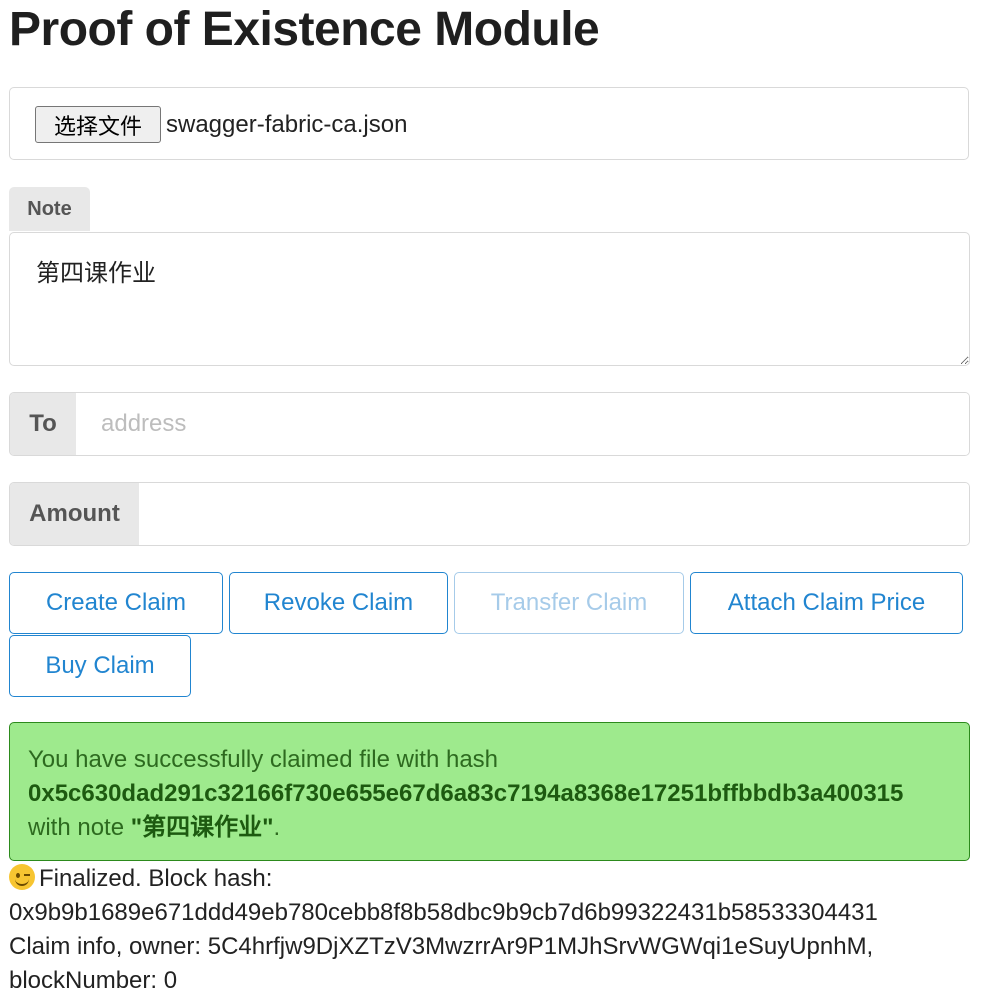 Image resolution: width=996 pixels, height=1002 pixels. Describe the element at coordinates (338, 603) in the screenshot. I see `revoke-claim-button: Revoke Claim` at that location.